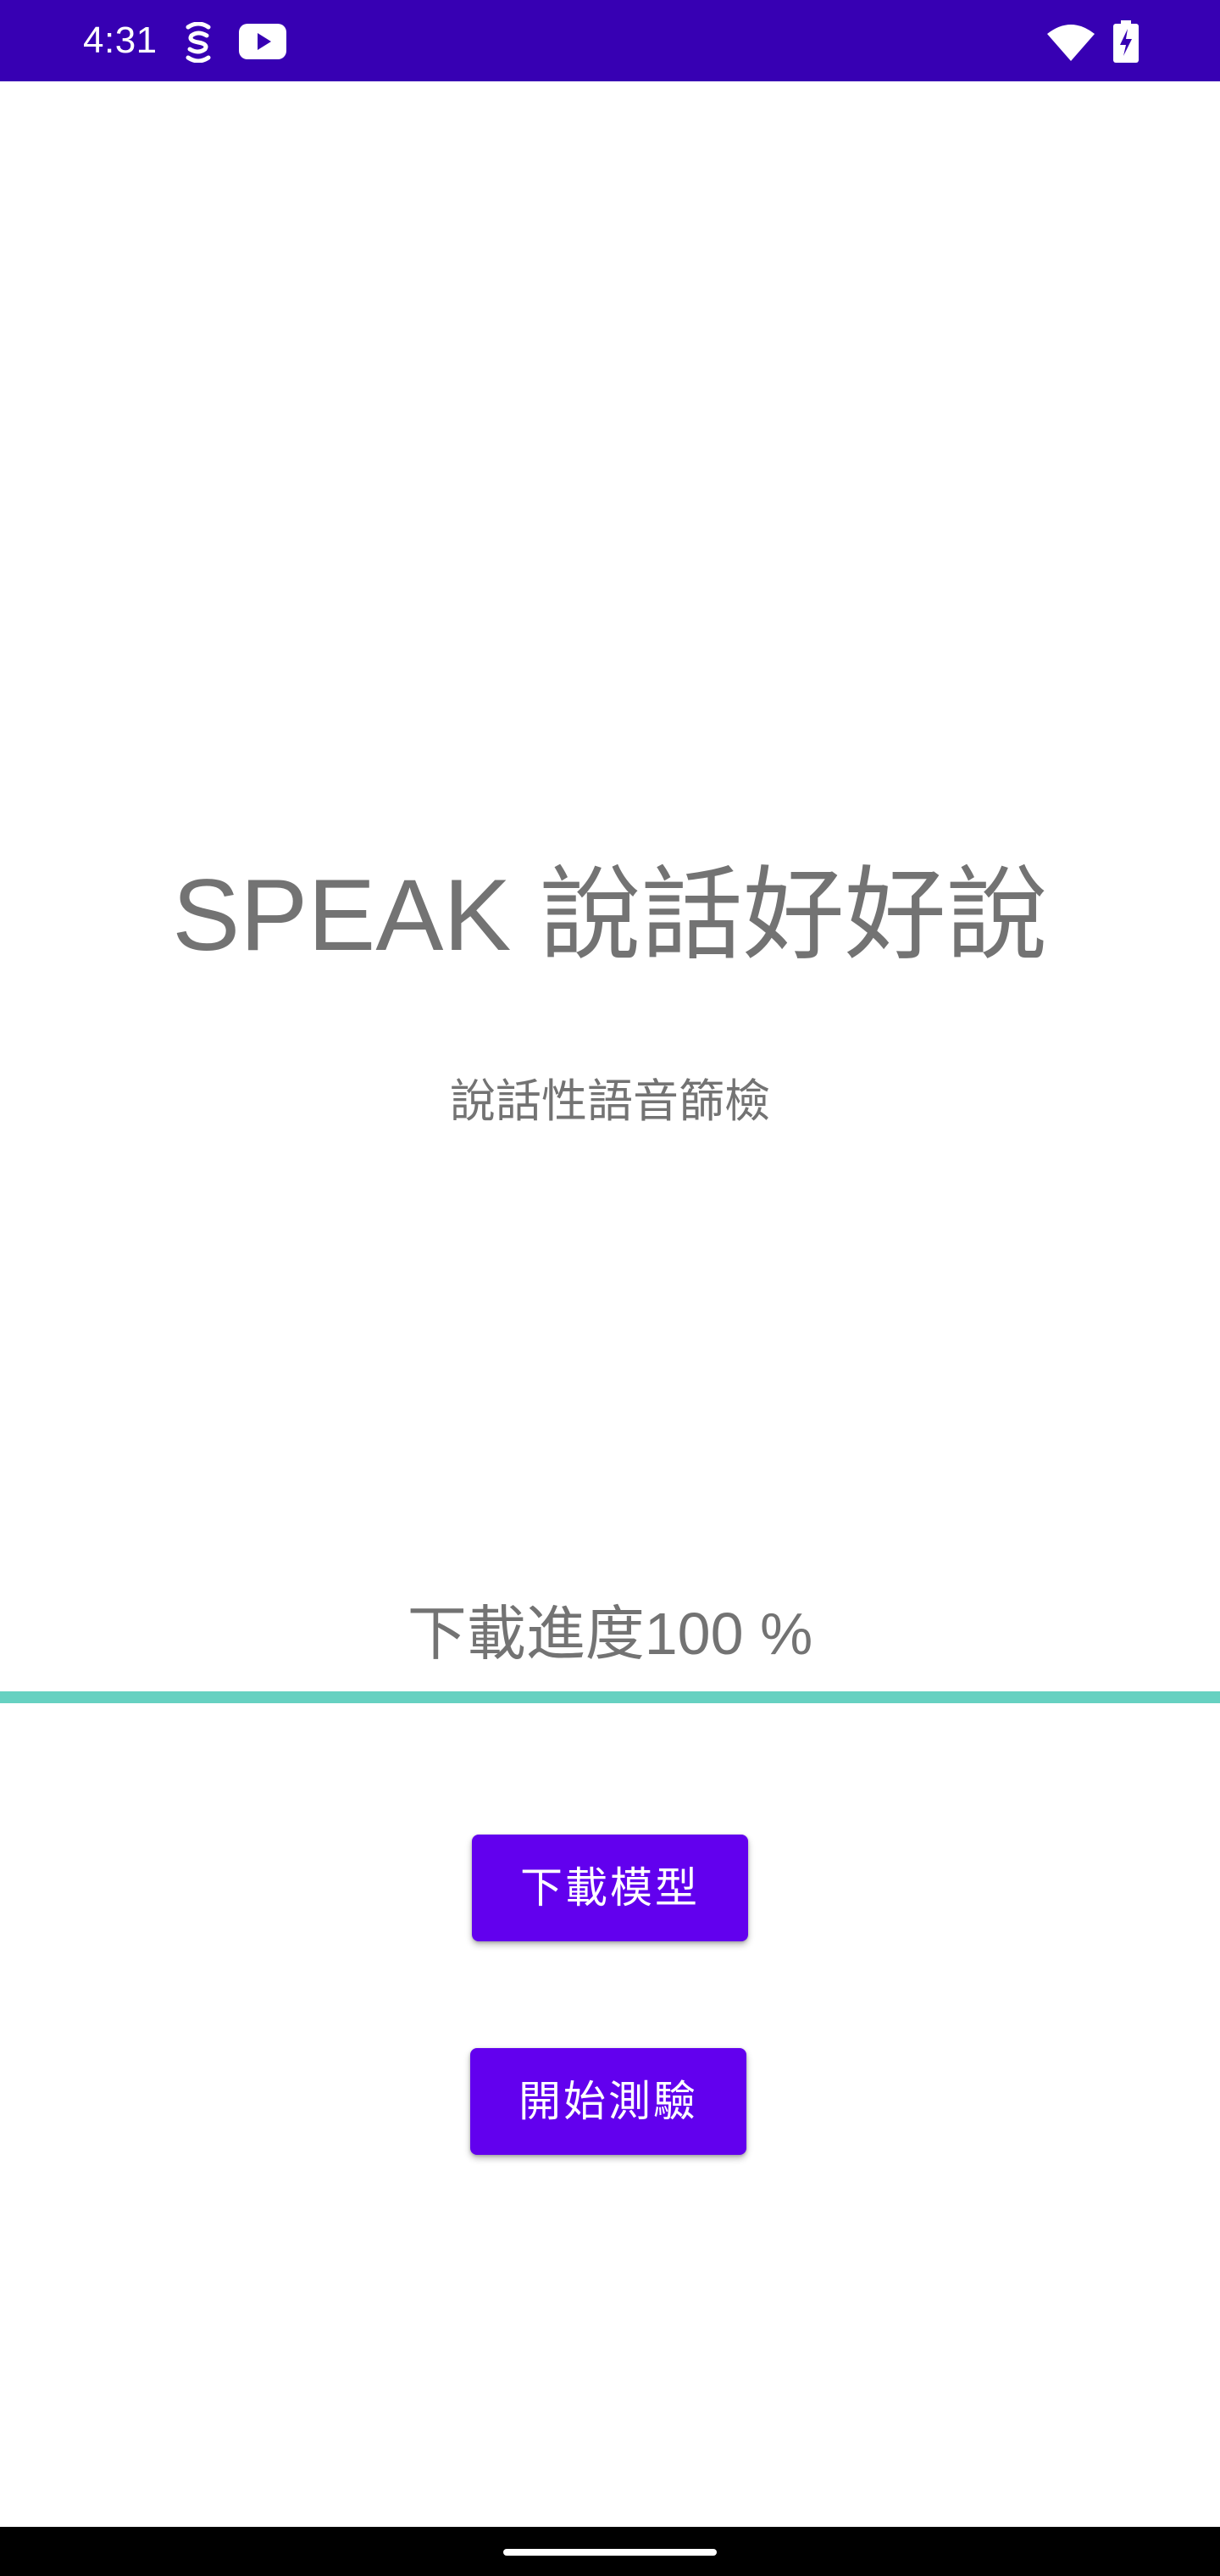 Image resolution: width=1220 pixels, height=2576 pixels. I want to click on app-subtitle: 說話性語音篩檢, so click(610, 1101).